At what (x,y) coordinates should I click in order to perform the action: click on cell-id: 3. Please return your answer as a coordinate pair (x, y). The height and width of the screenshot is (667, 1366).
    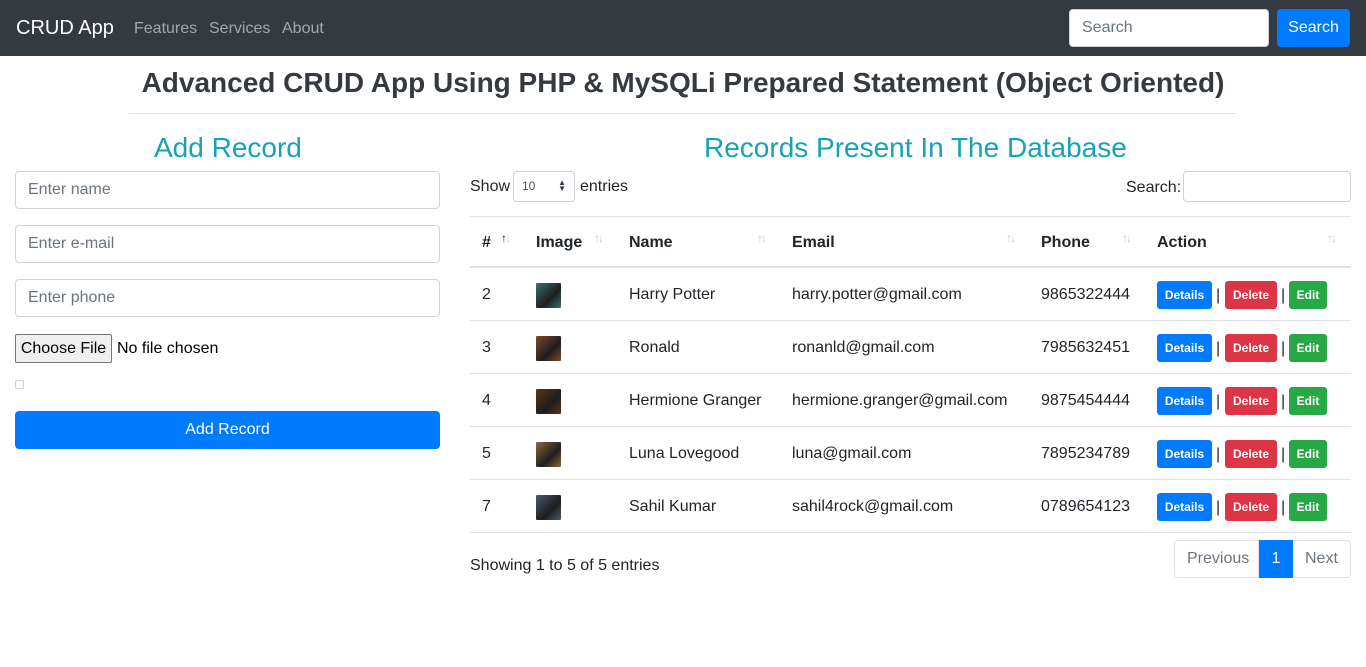
    Looking at the image, I should click on (486, 347).